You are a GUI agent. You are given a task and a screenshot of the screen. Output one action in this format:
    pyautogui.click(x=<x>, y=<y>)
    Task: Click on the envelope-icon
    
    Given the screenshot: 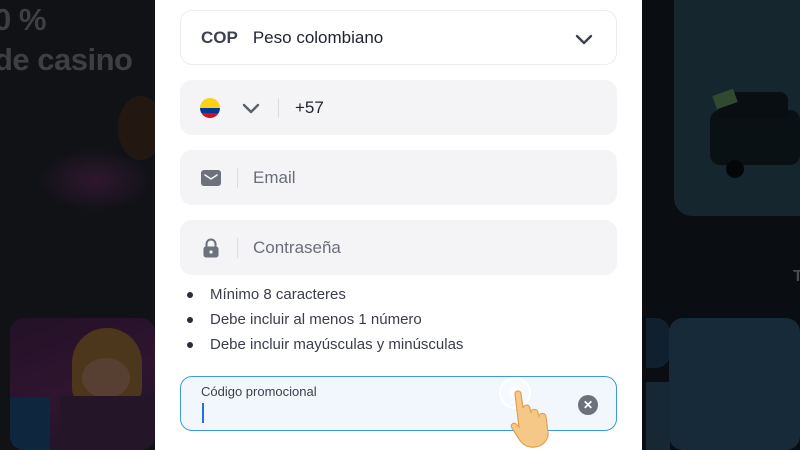 What is the action you would take?
    pyautogui.click(x=211, y=177)
    